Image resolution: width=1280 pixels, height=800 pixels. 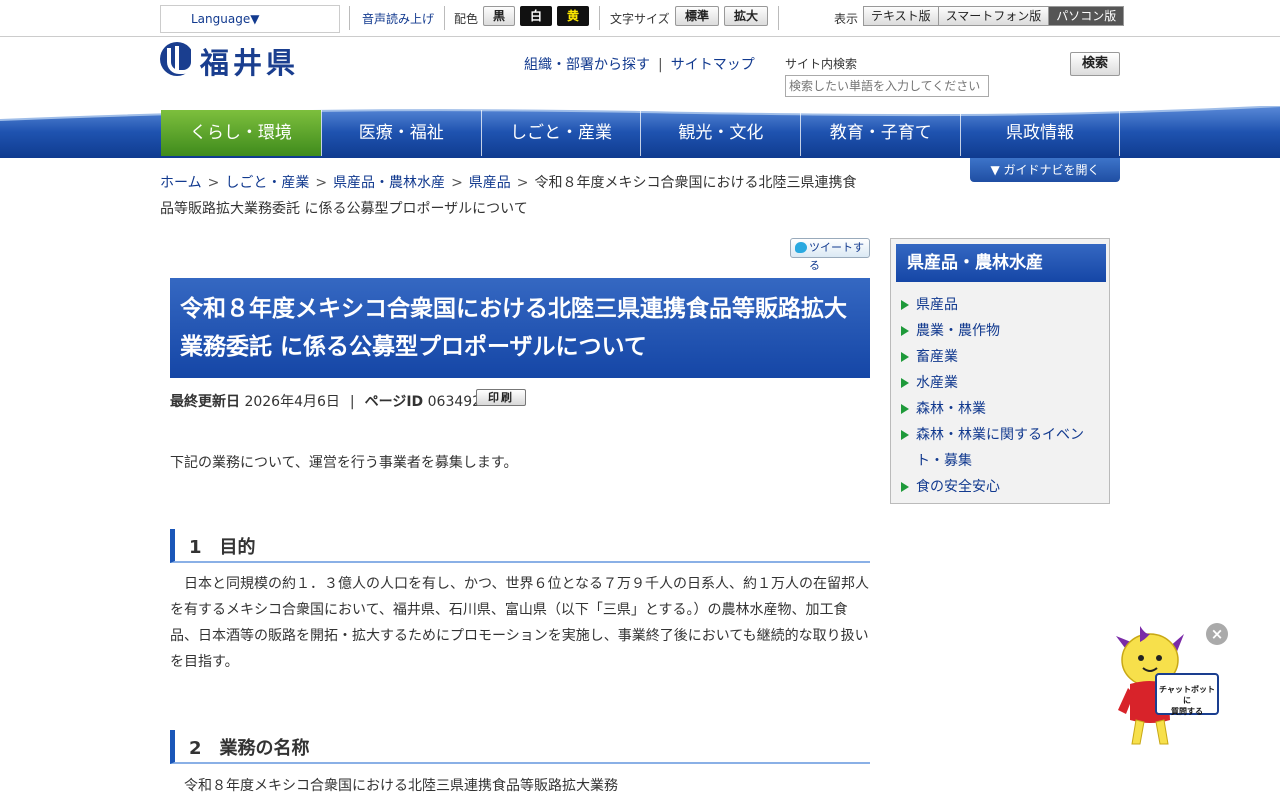 I want to click on section-body-name: 令和８年度メキシコ合衆国における北陸三県連携食品等販路拡大業務, so click(x=401, y=786).